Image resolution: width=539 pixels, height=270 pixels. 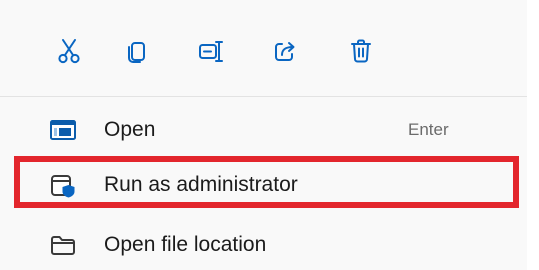 What do you see at coordinates (201, 184) in the screenshot?
I see `menu-item-label: Run as administrator` at bounding box center [201, 184].